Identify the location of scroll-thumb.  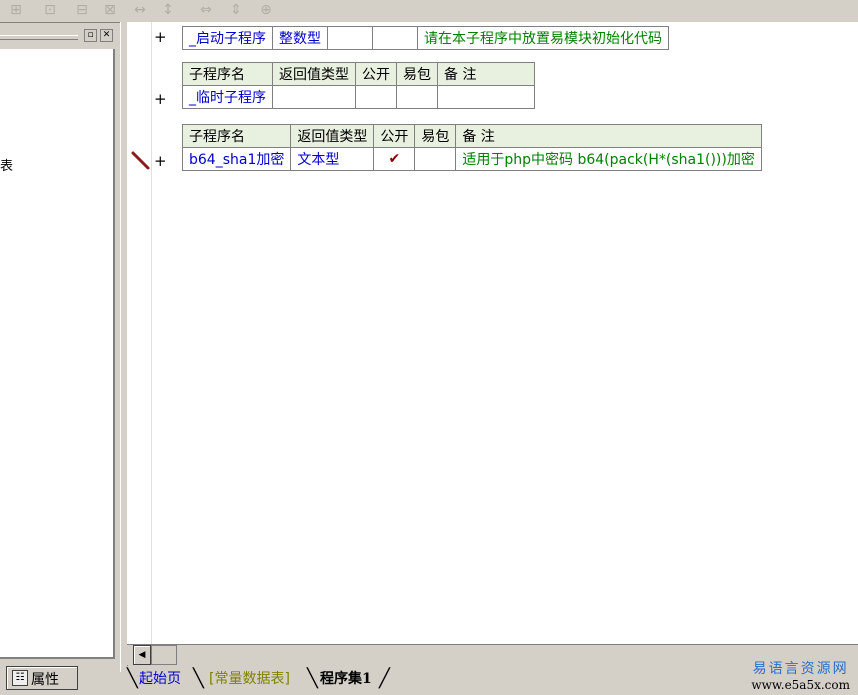
(164, 655).